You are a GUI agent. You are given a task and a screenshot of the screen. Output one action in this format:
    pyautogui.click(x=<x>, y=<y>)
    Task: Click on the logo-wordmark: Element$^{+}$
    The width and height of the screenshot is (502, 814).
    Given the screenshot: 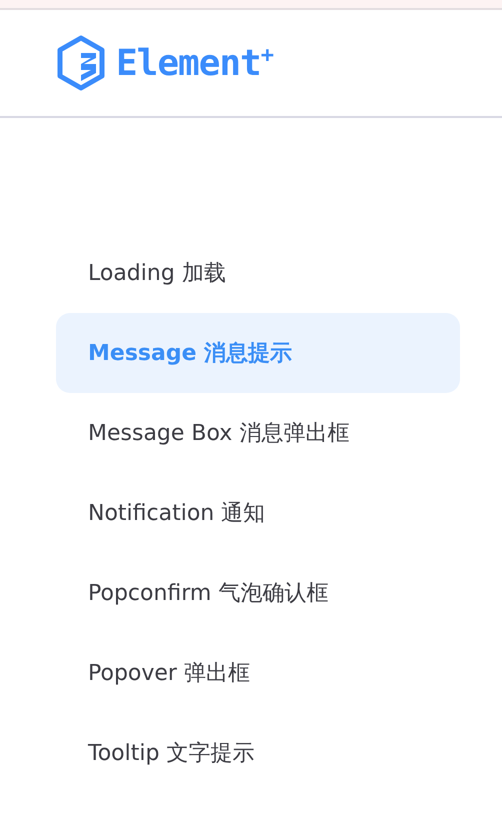 What is the action you would take?
    pyautogui.click(x=194, y=63)
    